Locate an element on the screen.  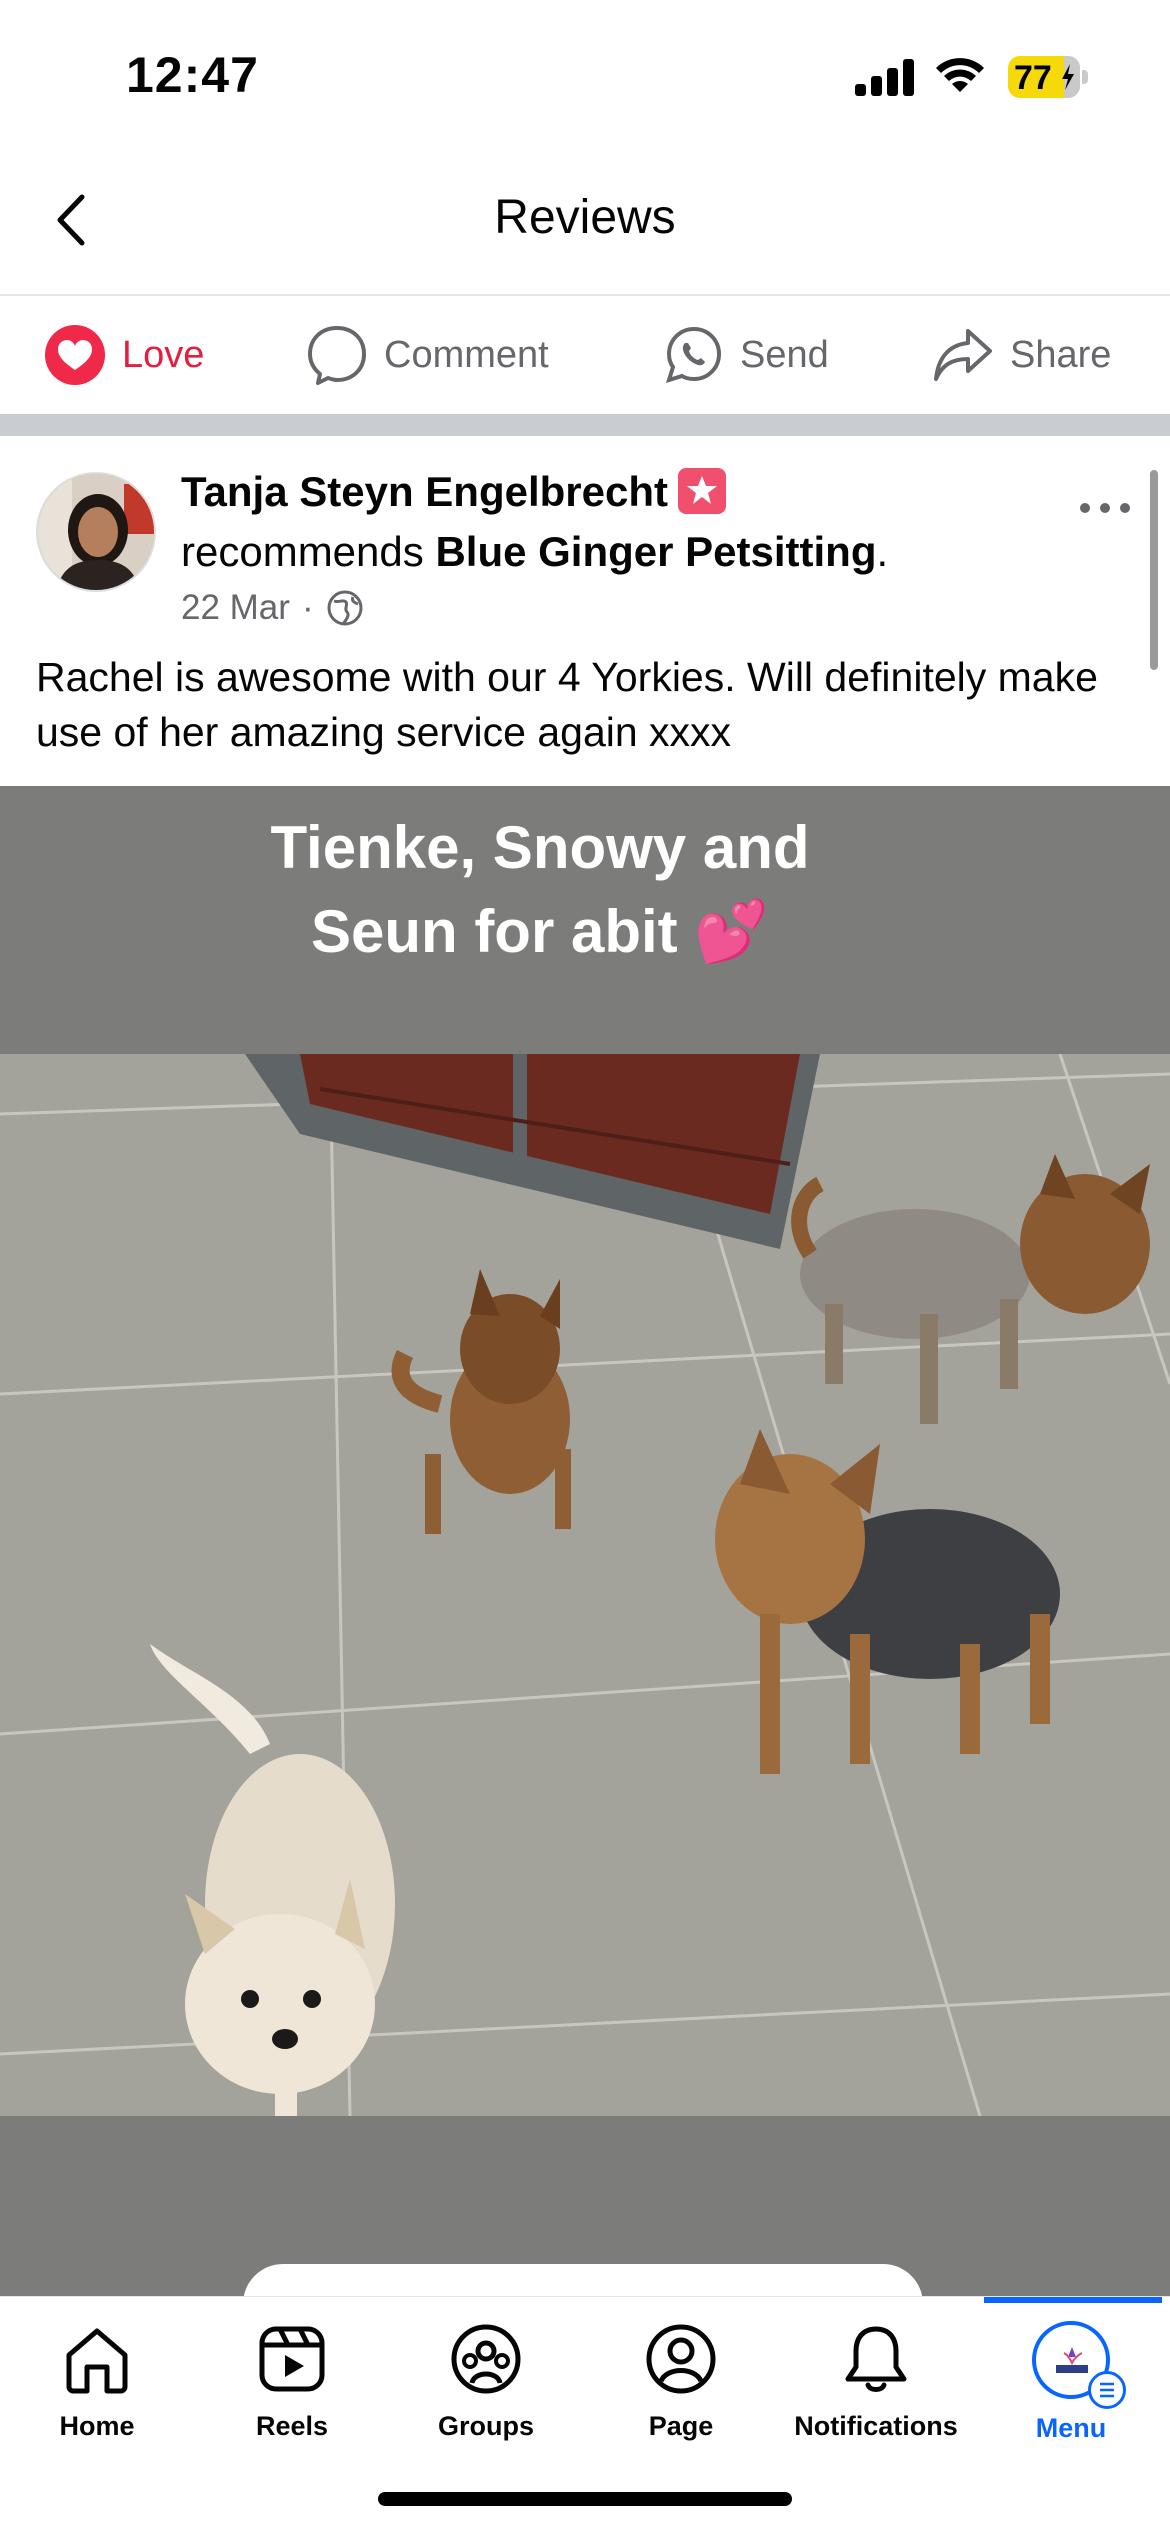
scrollbar is located at coordinates (1154, 570).